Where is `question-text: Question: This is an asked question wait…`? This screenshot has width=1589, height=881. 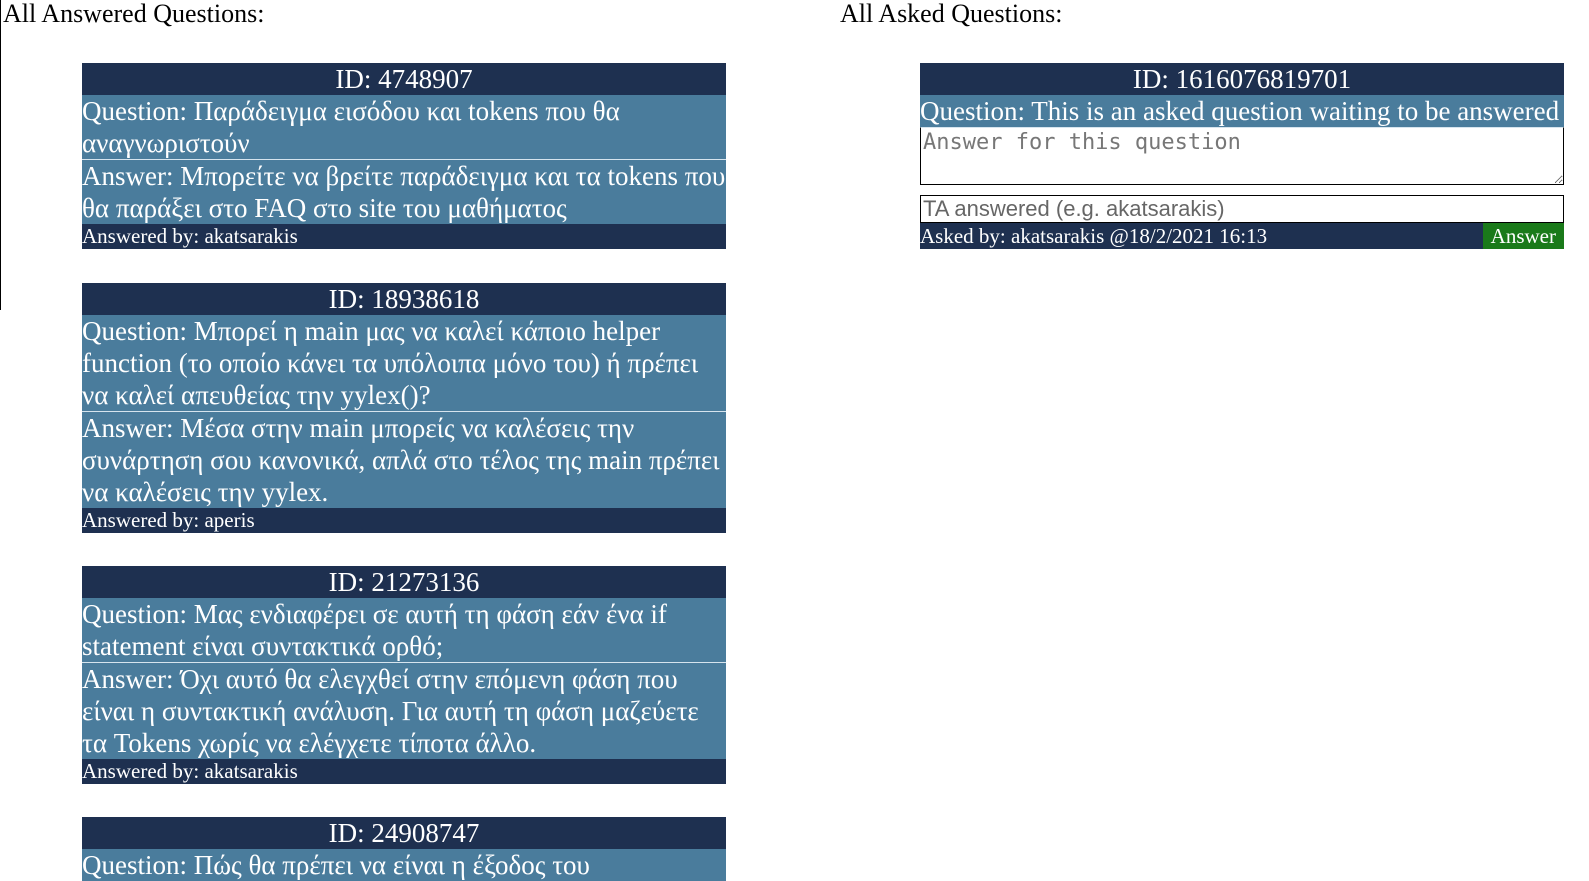
question-text: Question: This is an asked question wait… is located at coordinates (1242, 111).